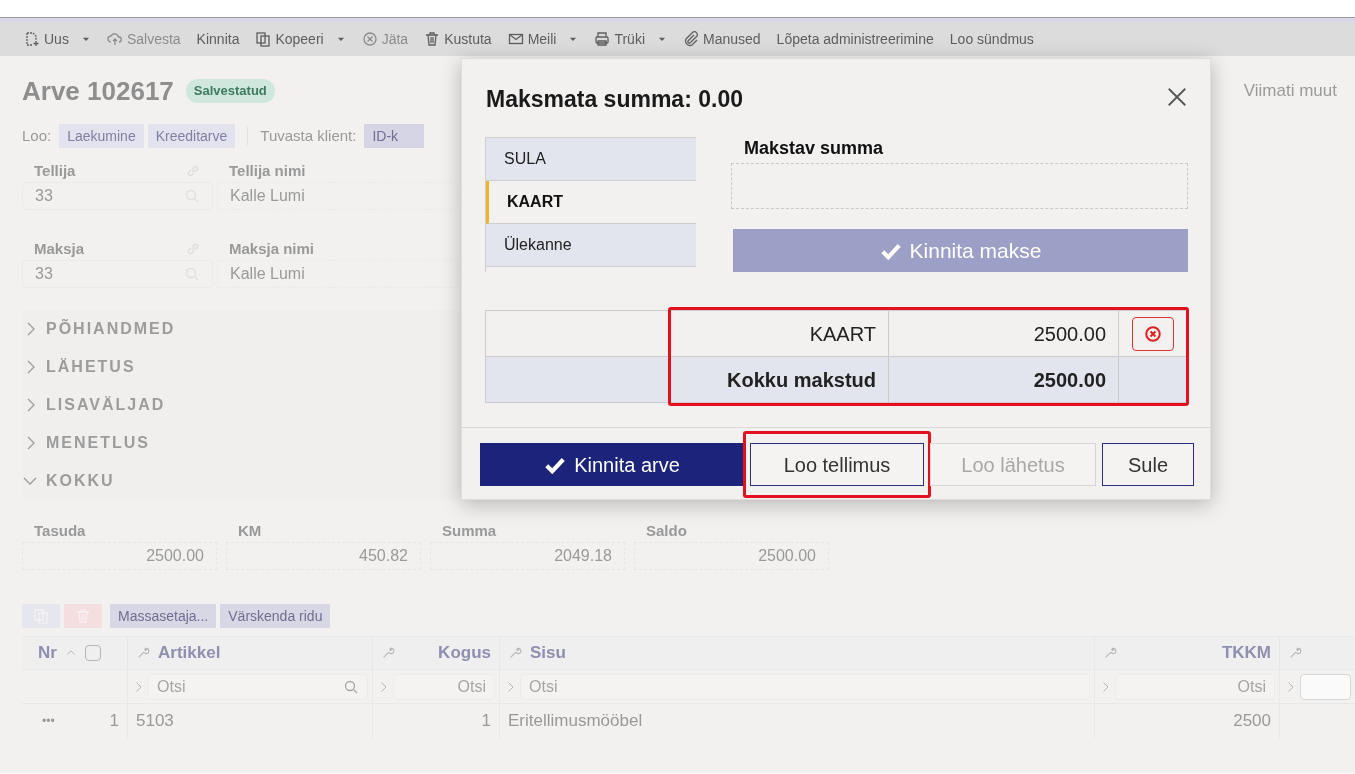 This screenshot has height=774, width=1355. I want to click on status-badge: Salvestatud, so click(230, 91).